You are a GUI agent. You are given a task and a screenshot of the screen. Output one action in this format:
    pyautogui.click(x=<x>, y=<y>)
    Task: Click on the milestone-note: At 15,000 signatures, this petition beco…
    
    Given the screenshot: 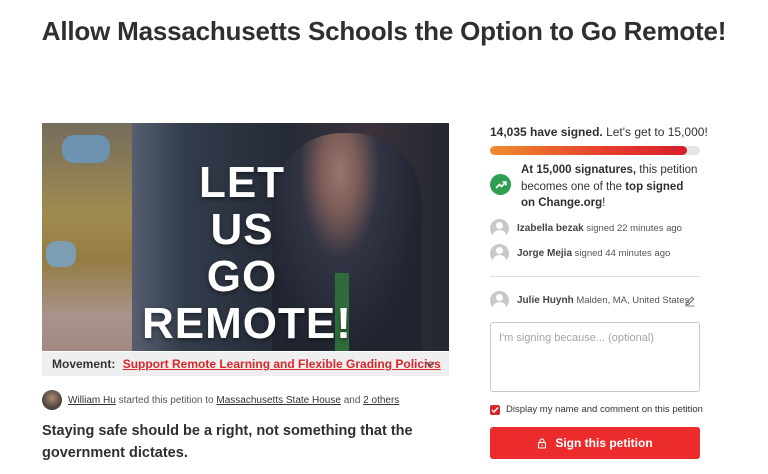 What is the action you would take?
    pyautogui.click(x=595, y=187)
    